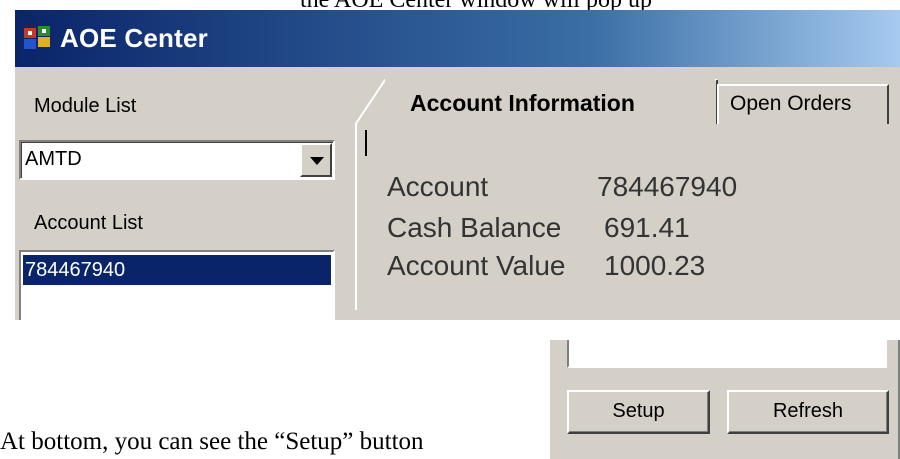  I want to click on cash-balance-label: Cash Balance, so click(474, 227).